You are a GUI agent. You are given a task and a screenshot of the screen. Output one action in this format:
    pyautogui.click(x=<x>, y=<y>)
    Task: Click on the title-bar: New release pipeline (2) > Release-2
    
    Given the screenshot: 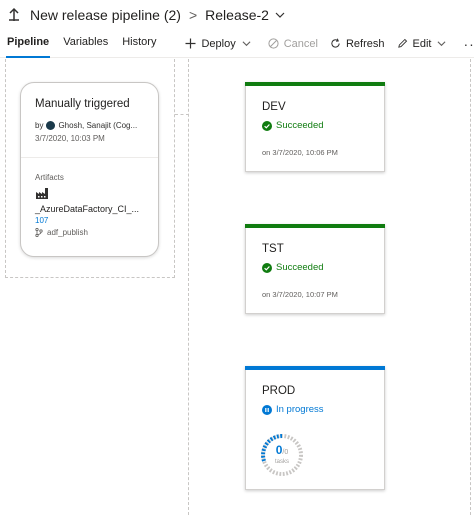 What is the action you would take?
    pyautogui.click(x=237, y=15)
    